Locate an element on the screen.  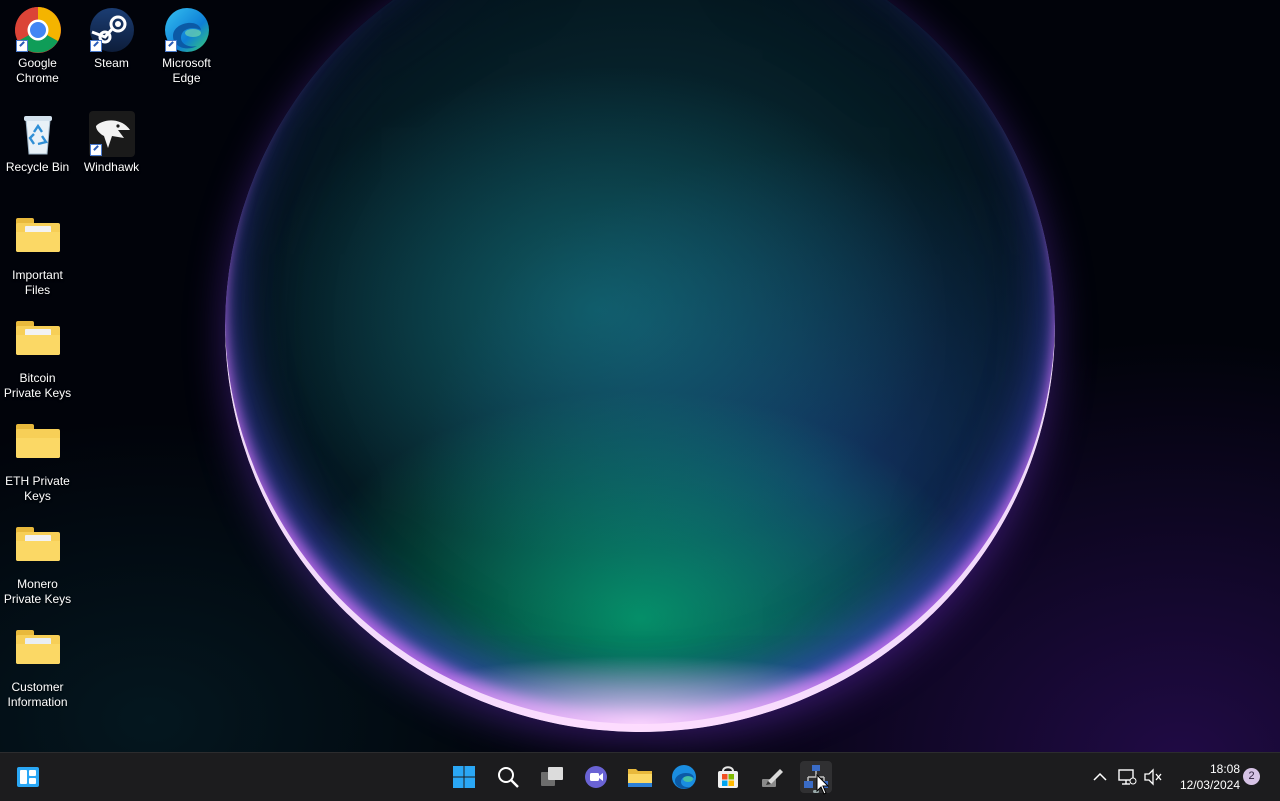
teams-chat-button is located at coordinates (596, 777).